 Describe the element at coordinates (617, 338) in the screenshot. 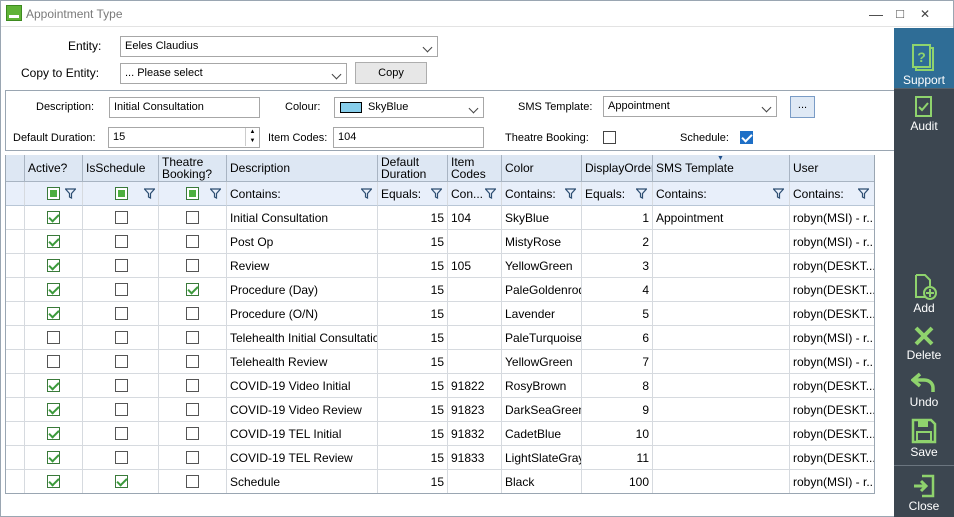

I see `cell-order: 6` at that location.